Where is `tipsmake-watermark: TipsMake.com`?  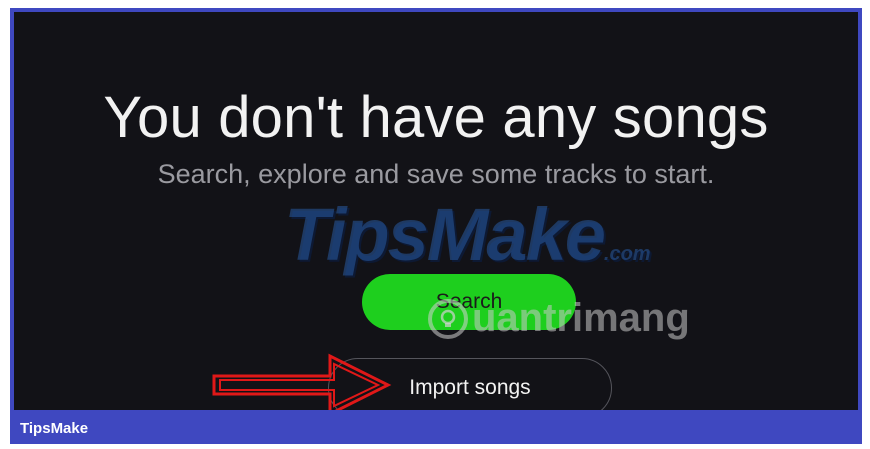 tipsmake-watermark: TipsMake.com is located at coordinates (467, 234).